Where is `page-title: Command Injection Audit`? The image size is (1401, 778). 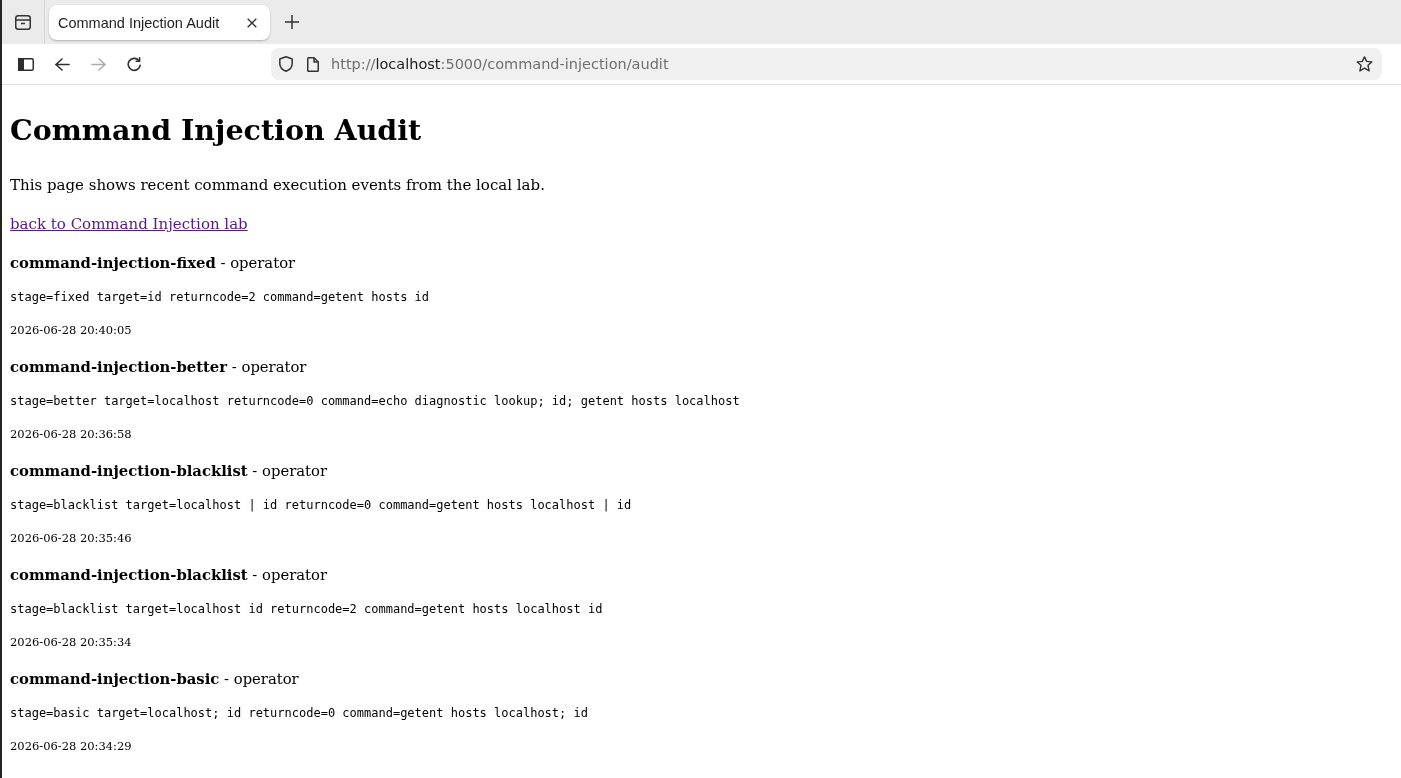 page-title: Command Injection Audit is located at coordinates (216, 130).